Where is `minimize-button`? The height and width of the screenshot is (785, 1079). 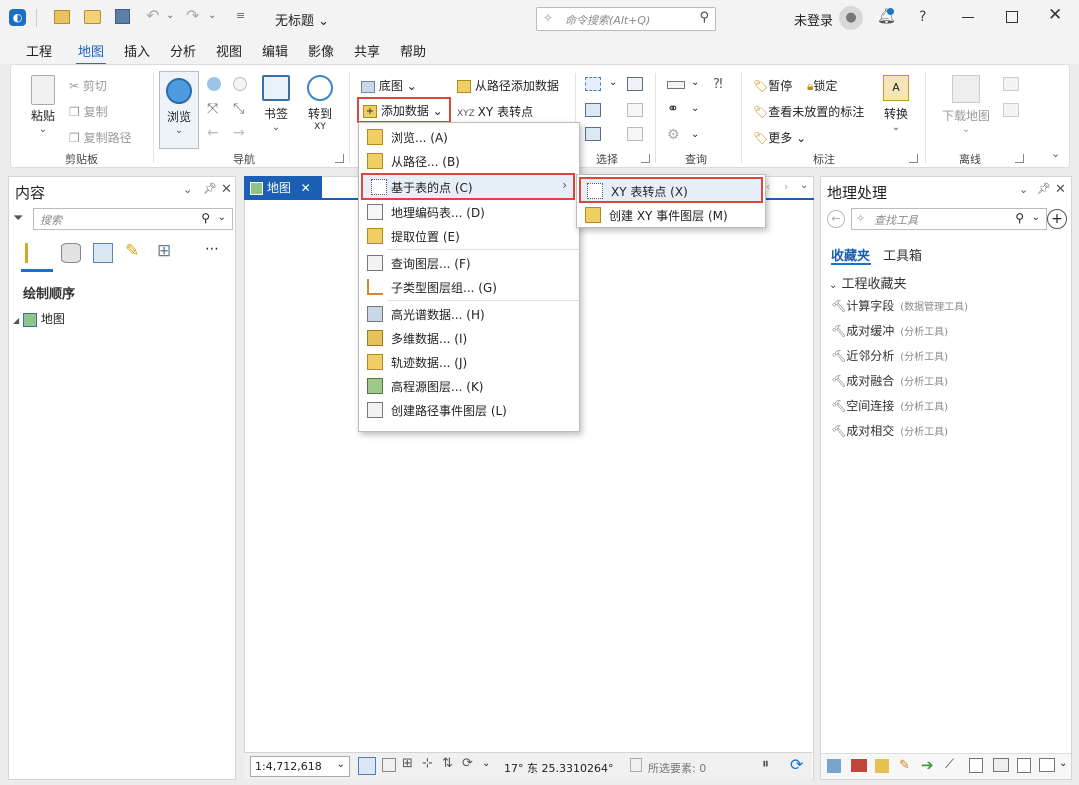 minimize-button is located at coordinates (968, 17).